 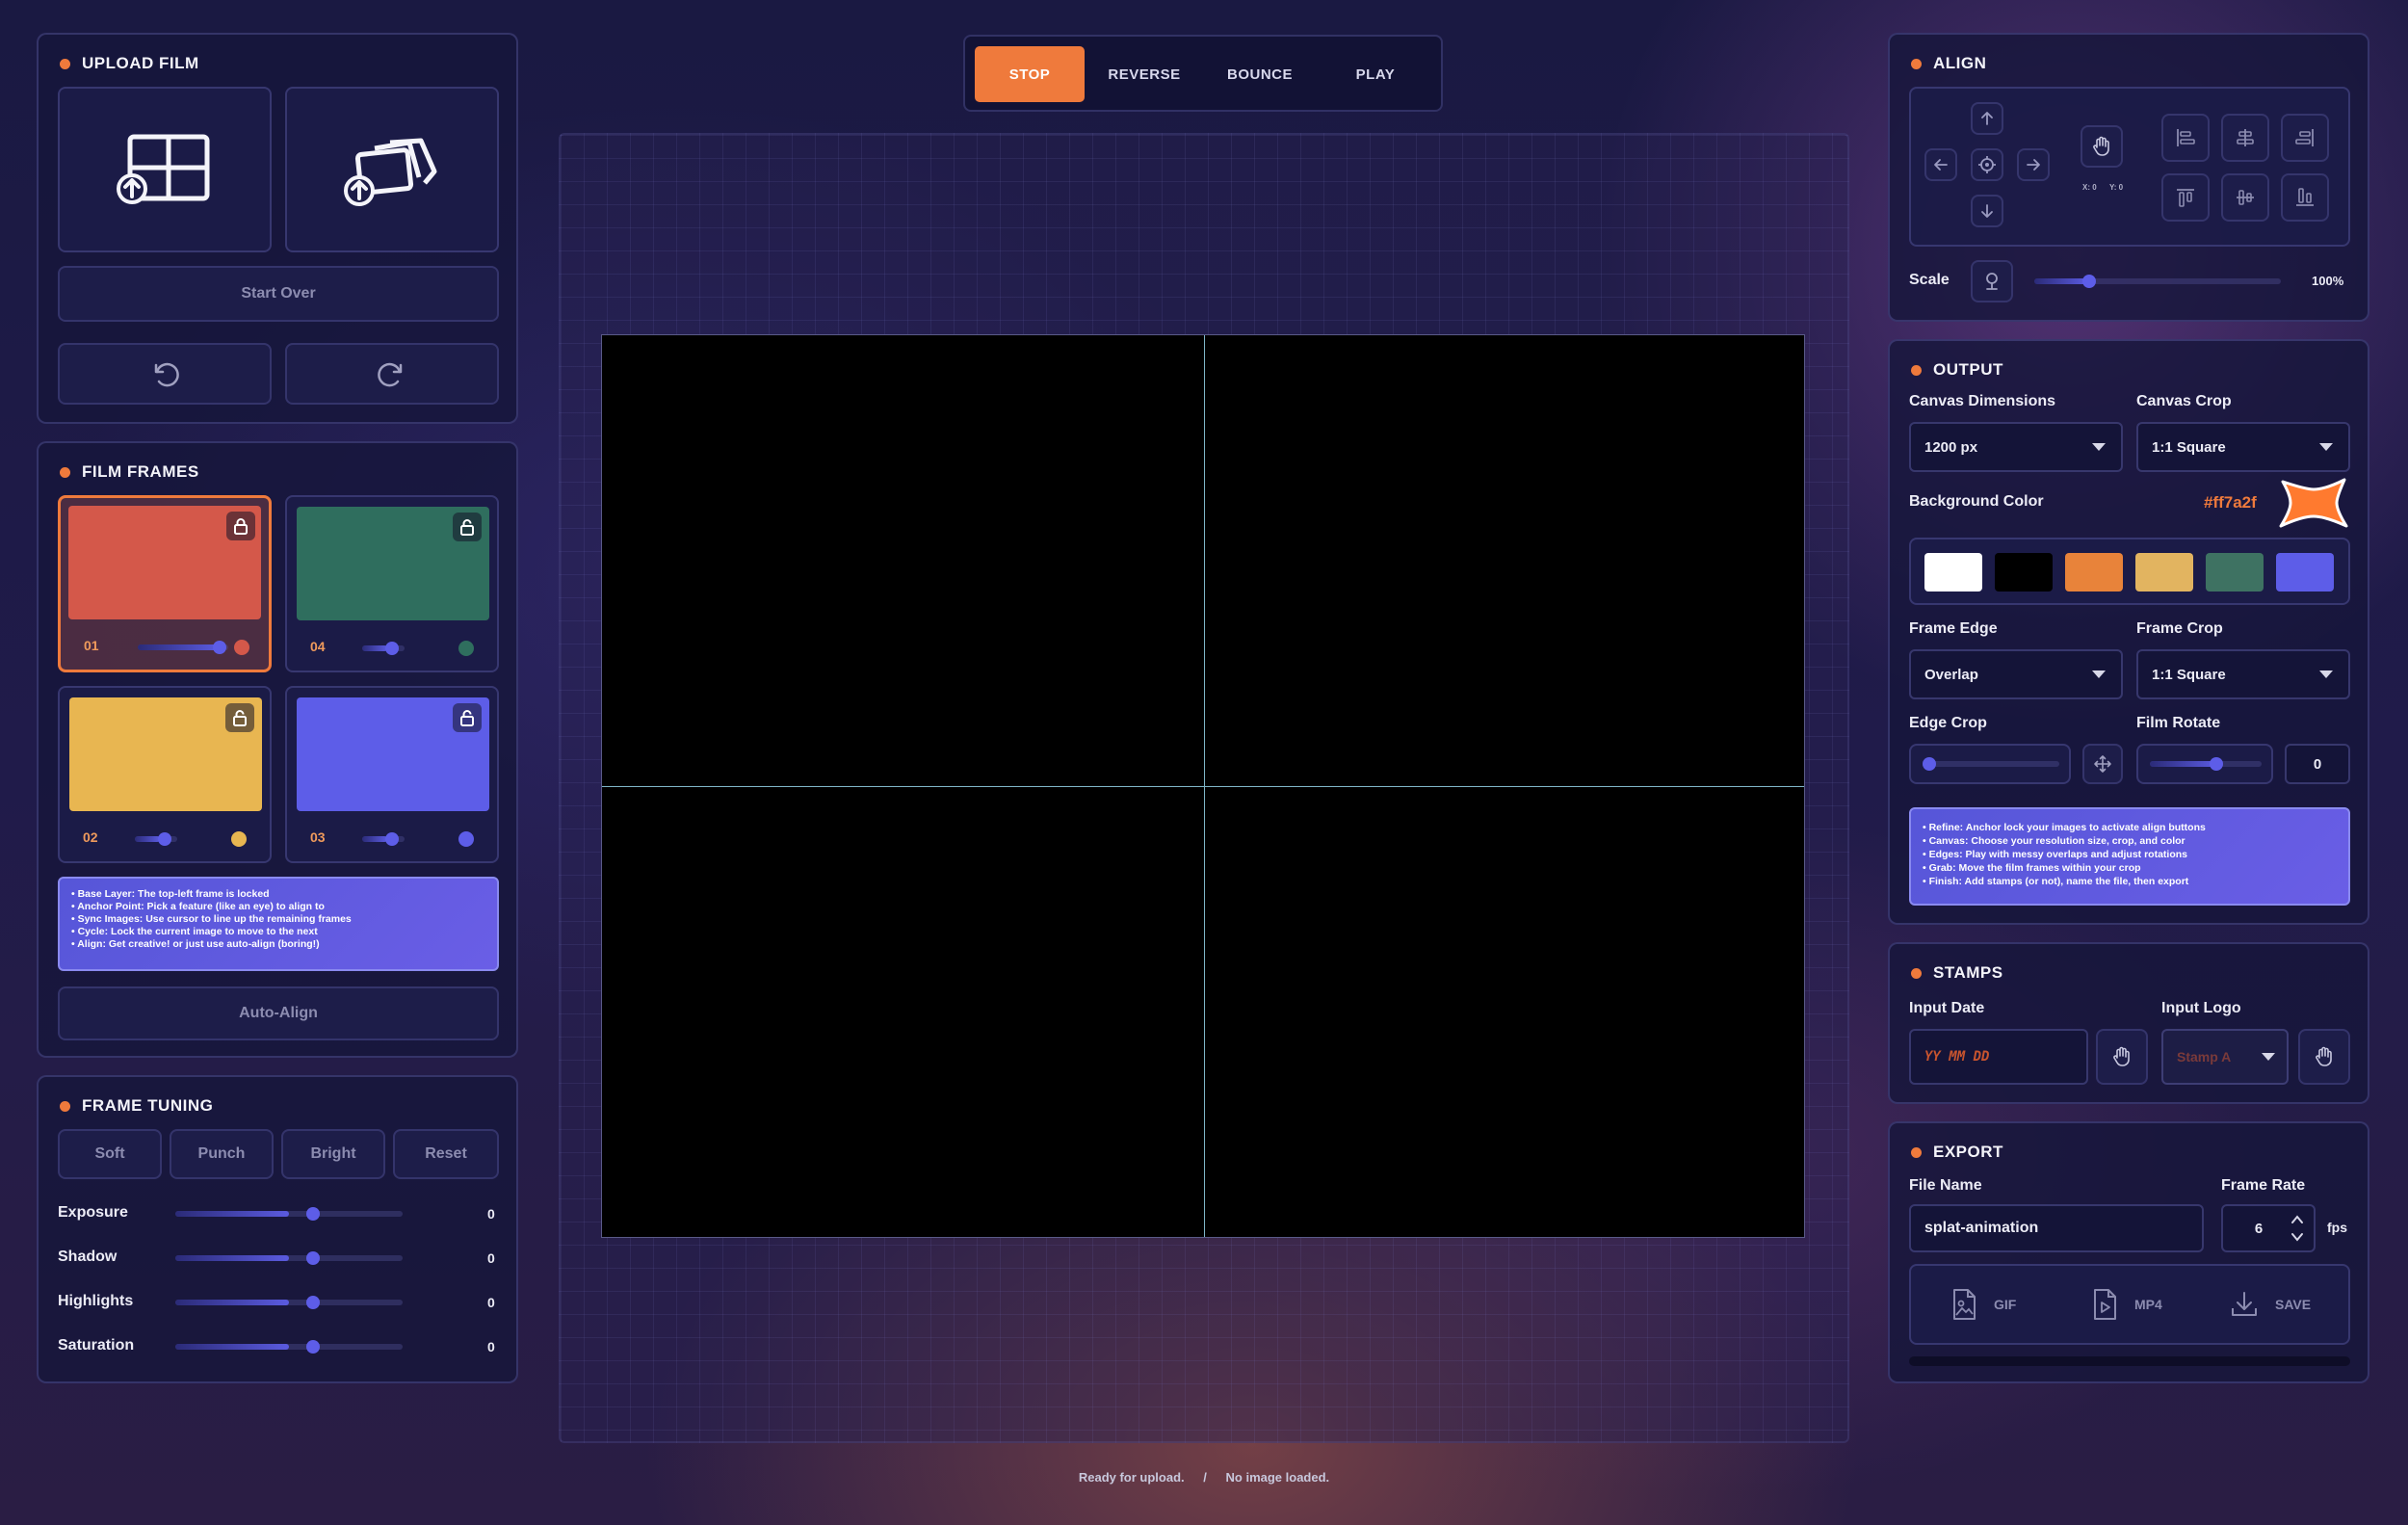 I want to click on shadow-slider, so click(x=289, y=1258).